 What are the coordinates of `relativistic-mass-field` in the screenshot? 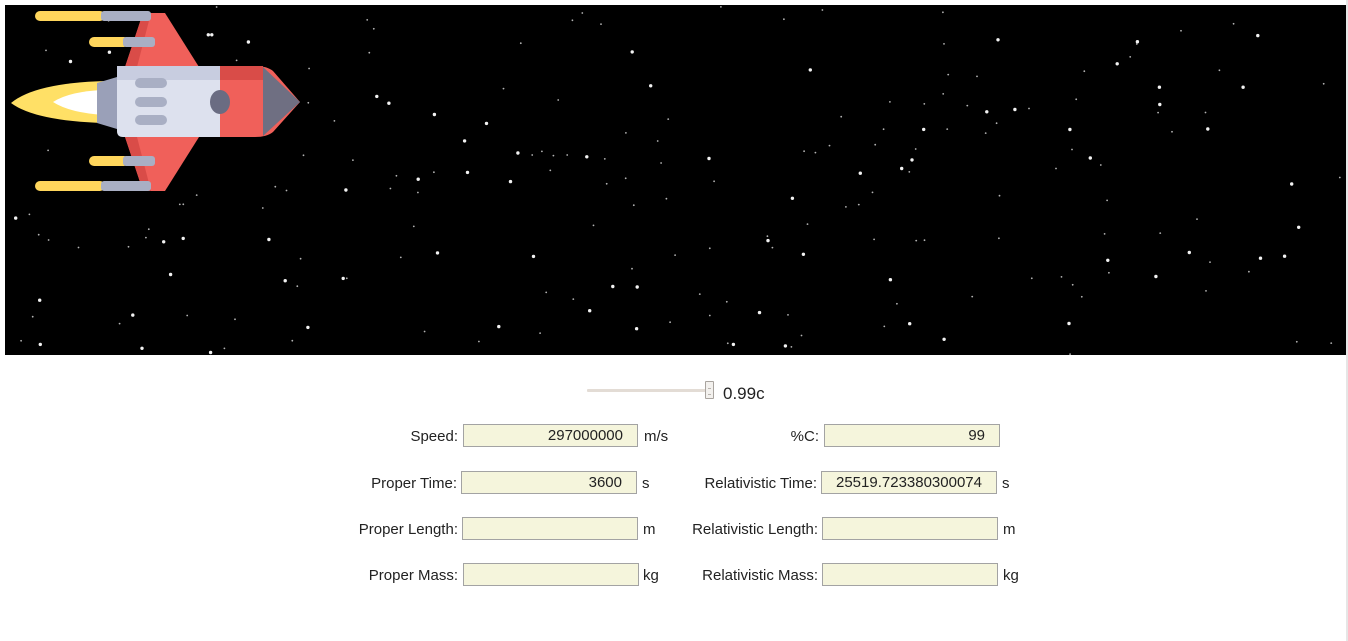 It's located at (910, 574).